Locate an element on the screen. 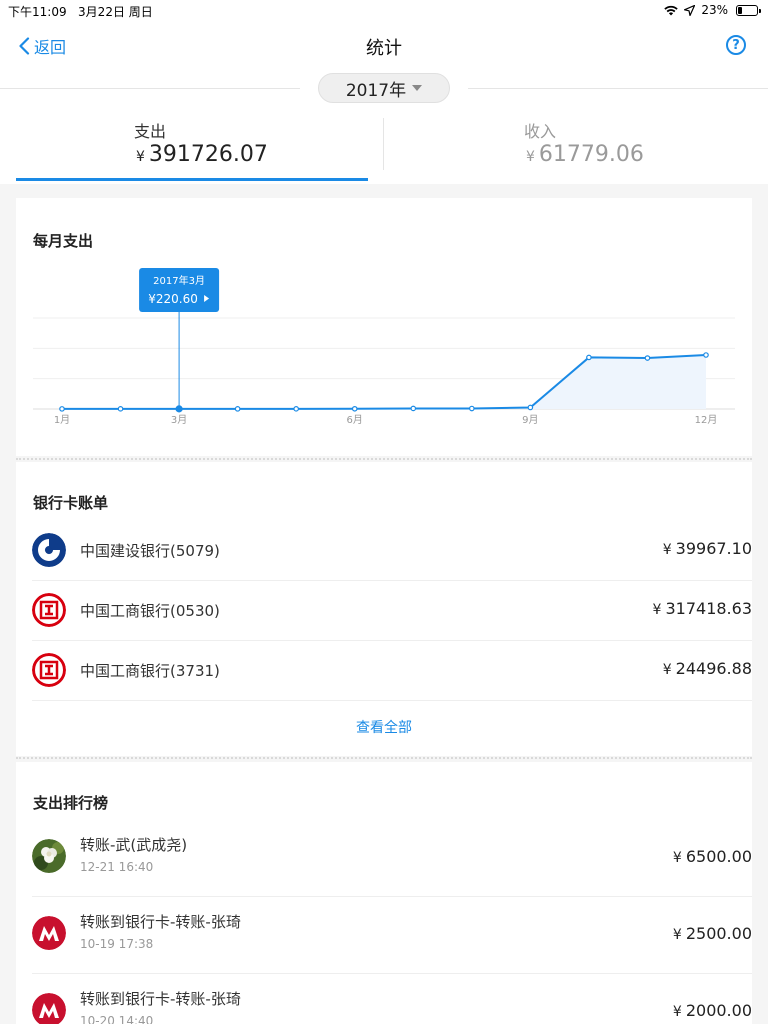  ranking-row: 转账-武(武成尧) 12-21 16:40 ¥6500.00 is located at coordinates (392, 858).